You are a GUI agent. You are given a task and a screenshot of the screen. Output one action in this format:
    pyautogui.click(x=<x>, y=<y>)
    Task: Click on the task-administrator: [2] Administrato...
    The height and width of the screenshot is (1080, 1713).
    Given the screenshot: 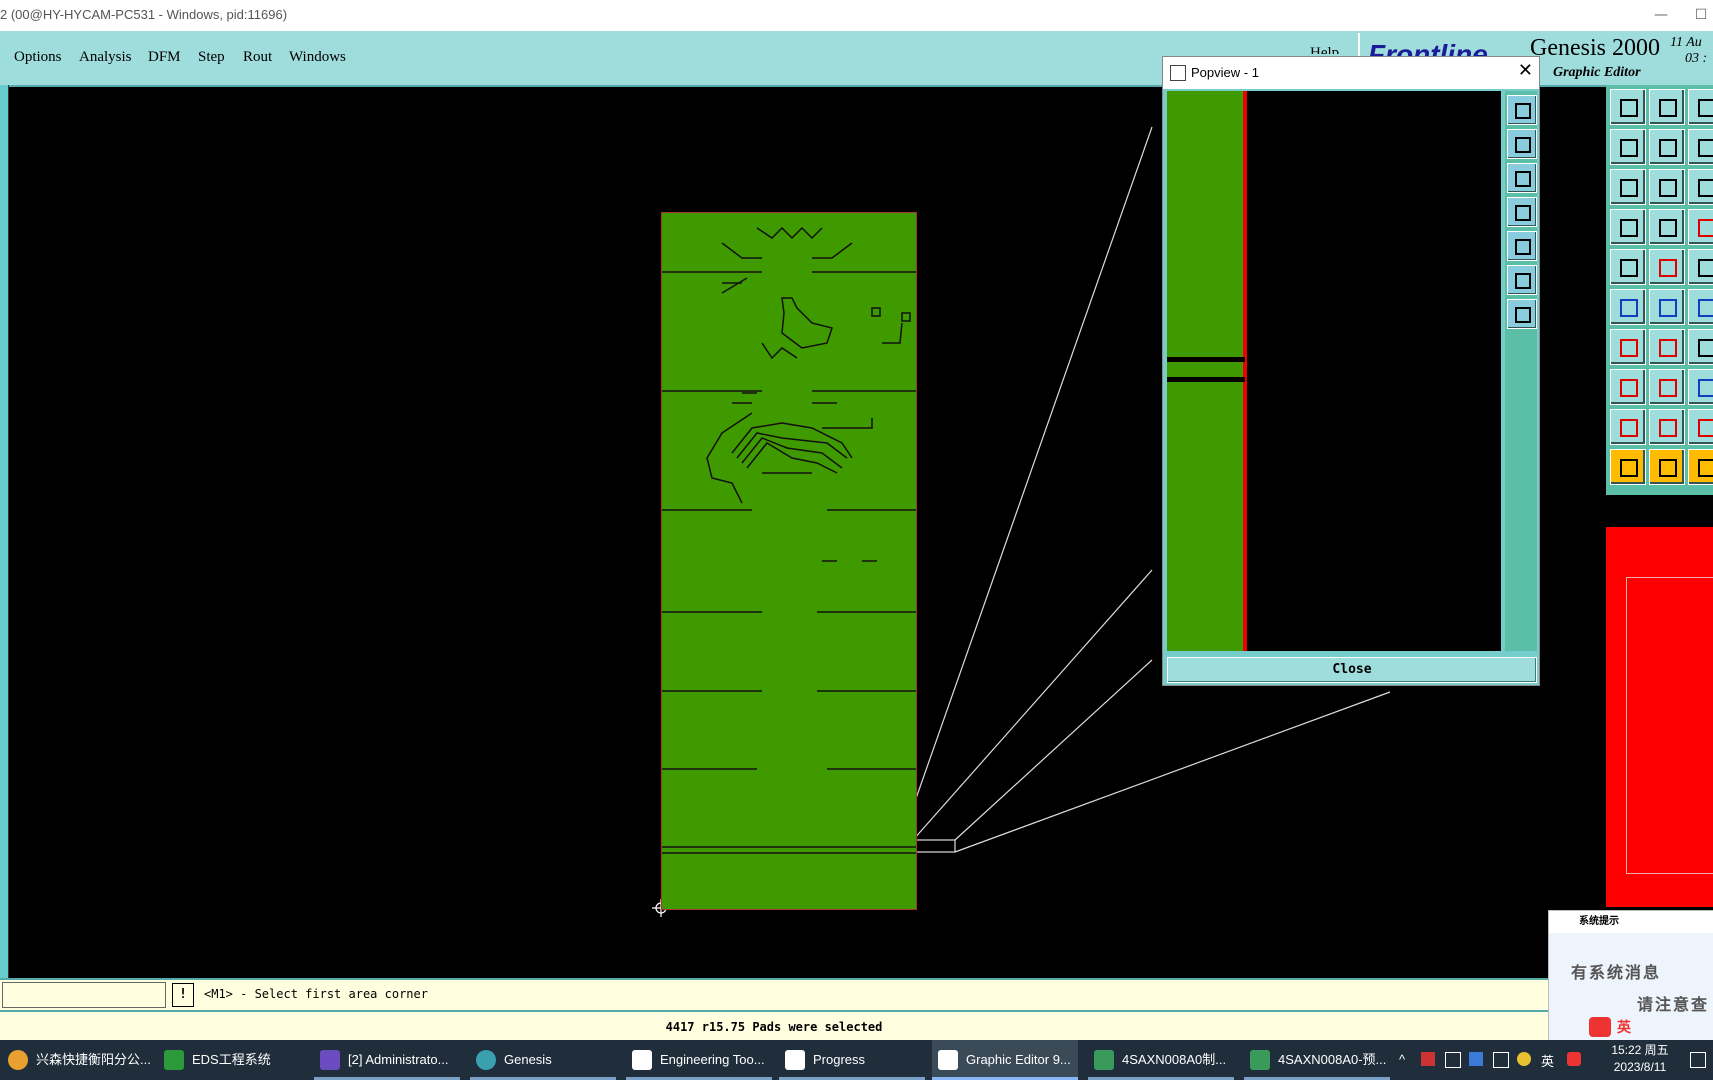 What is the action you would take?
    pyautogui.click(x=387, y=1060)
    